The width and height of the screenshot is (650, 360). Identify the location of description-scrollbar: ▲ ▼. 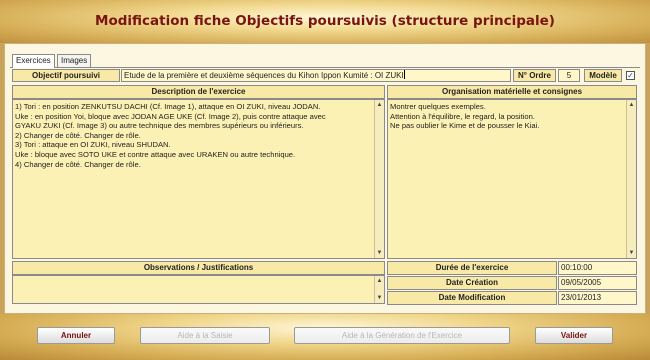
(379, 179).